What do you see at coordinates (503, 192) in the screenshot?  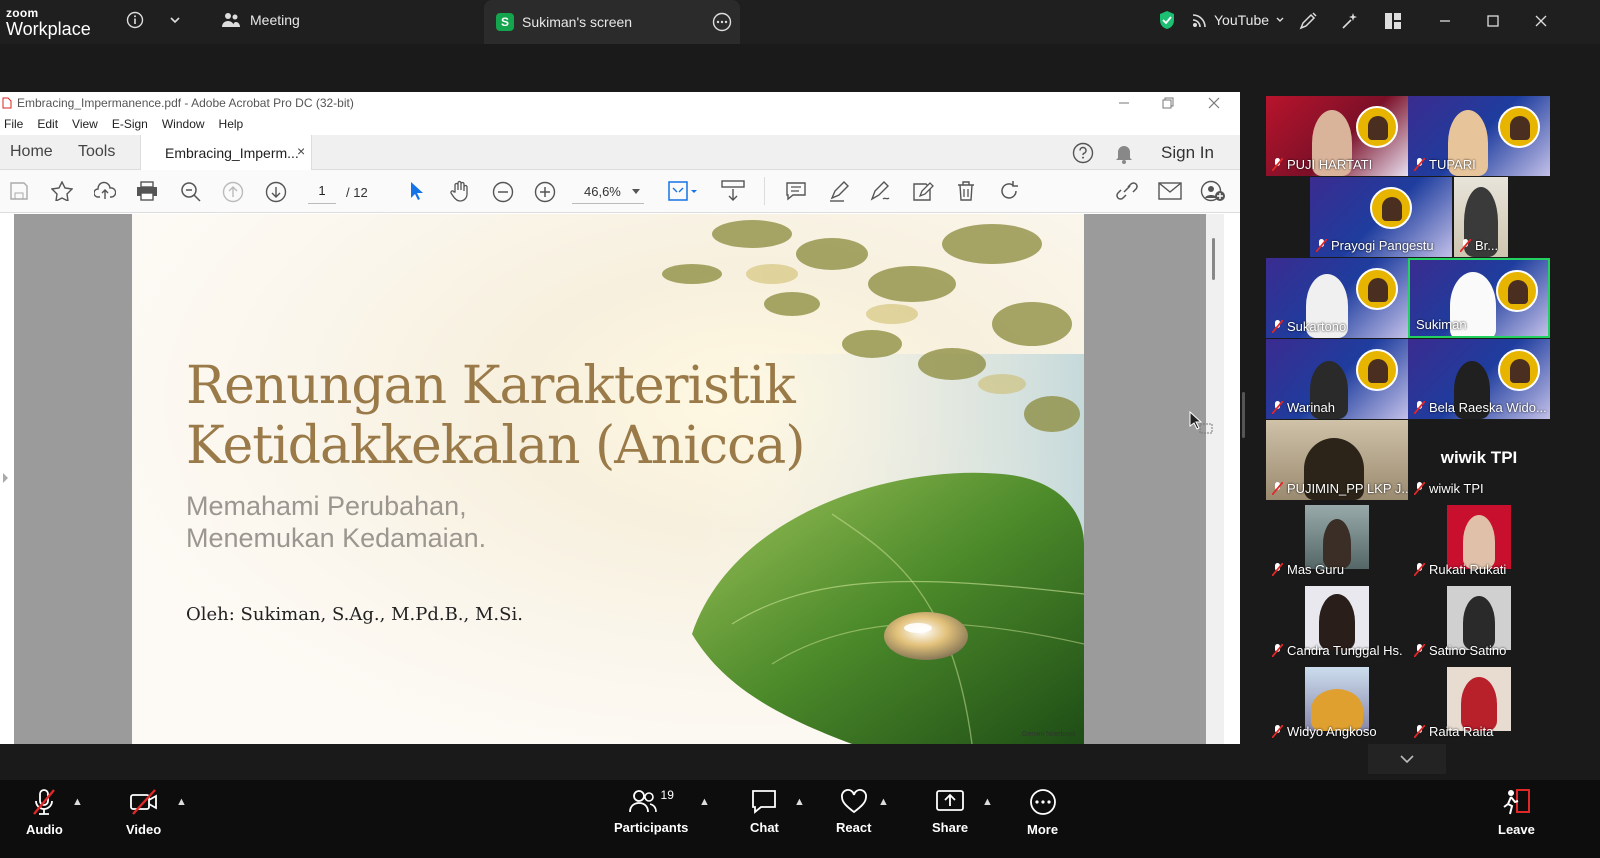 I see `zoom-out-icon` at bounding box center [503, 192].